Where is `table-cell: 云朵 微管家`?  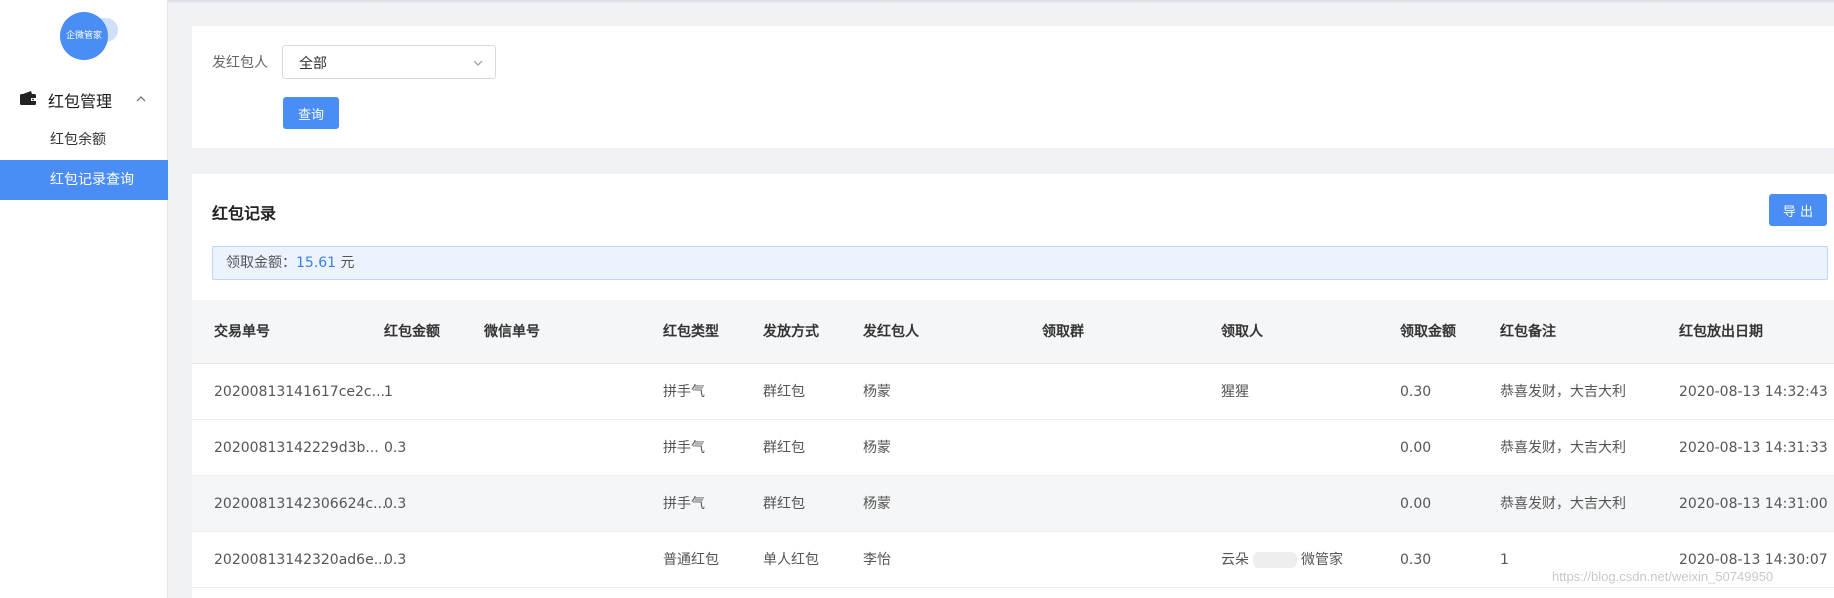
table-cell: 云朵 微管家 is located at coordinates (1282, 560).